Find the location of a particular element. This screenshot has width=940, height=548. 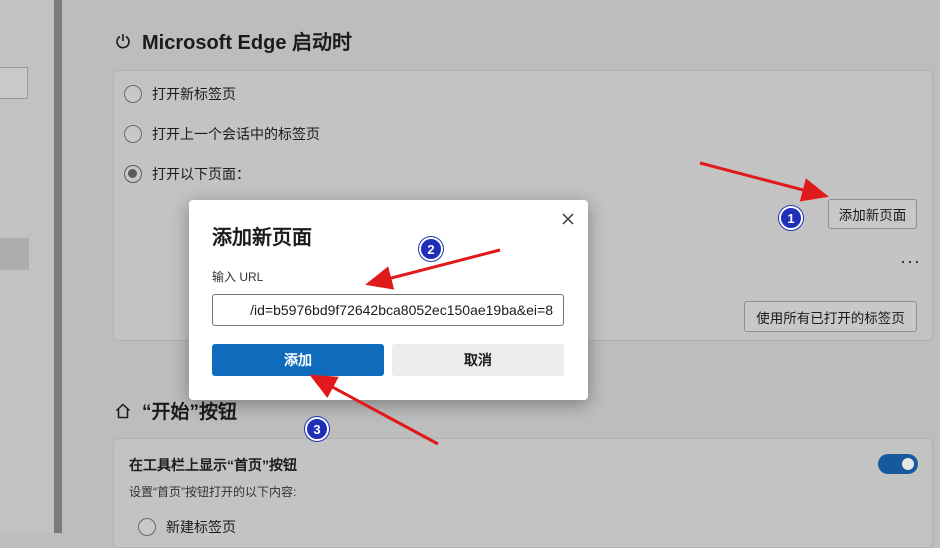

radio-new-tab is located at coordinates (133, 94).